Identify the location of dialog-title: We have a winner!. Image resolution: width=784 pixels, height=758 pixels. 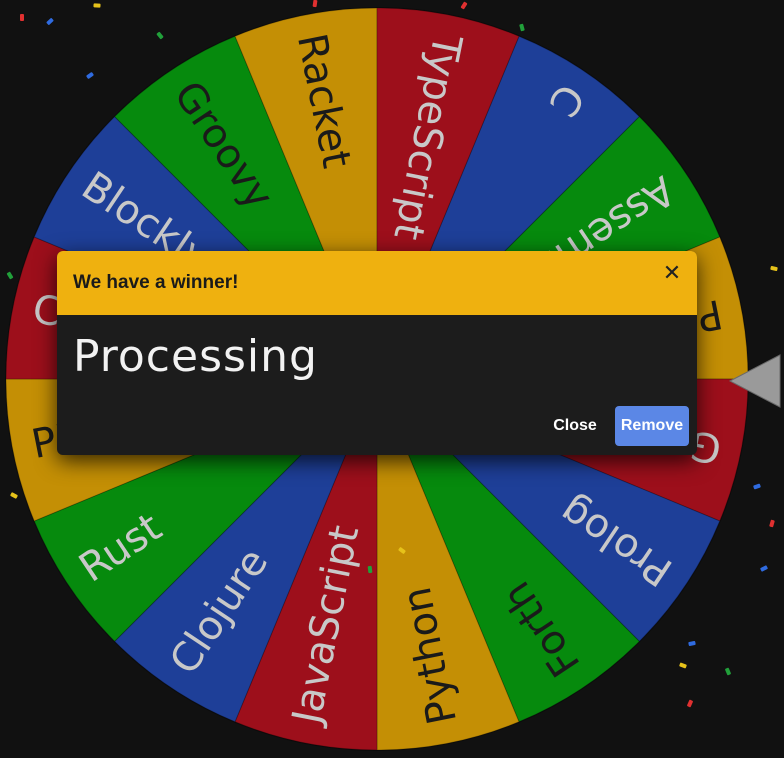
(156, 282).